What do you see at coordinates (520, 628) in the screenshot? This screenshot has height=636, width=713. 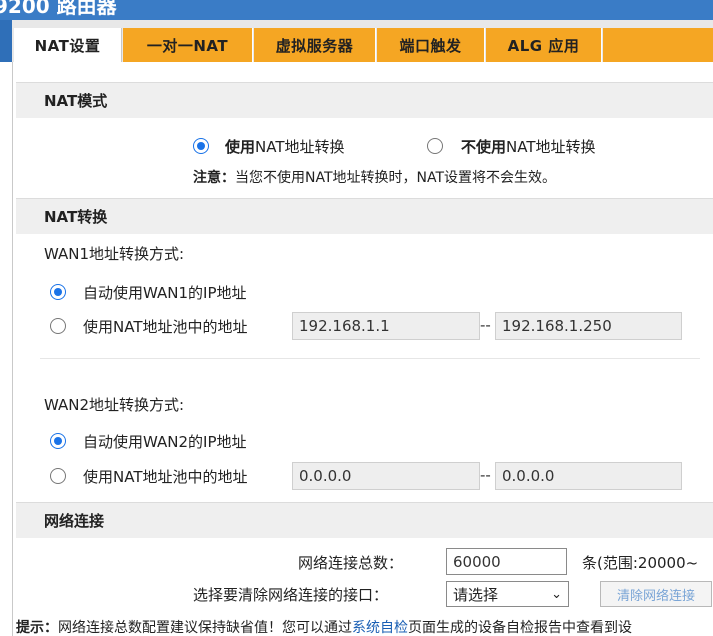 I see `tip-text-after: 页面生成的设备自检报告中查看到设` at bounding box center [520, 628].